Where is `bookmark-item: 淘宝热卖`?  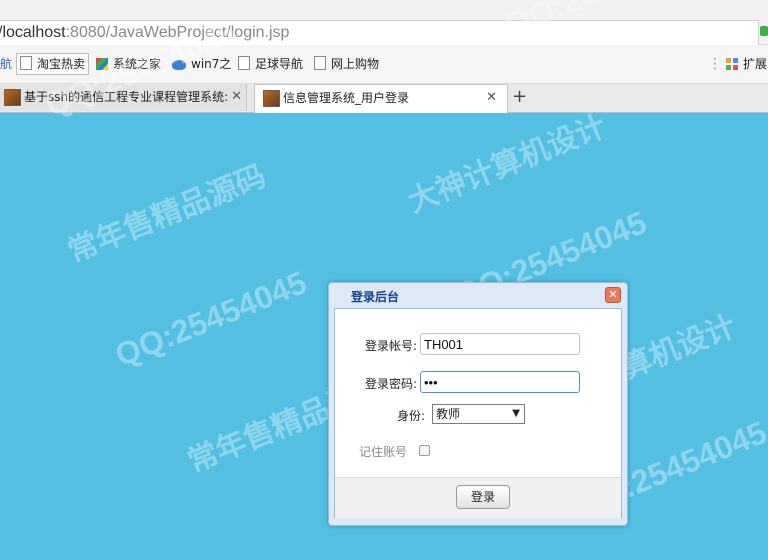
bookmark-item: 淘宝热卖 is located at coordinates (53, 64).